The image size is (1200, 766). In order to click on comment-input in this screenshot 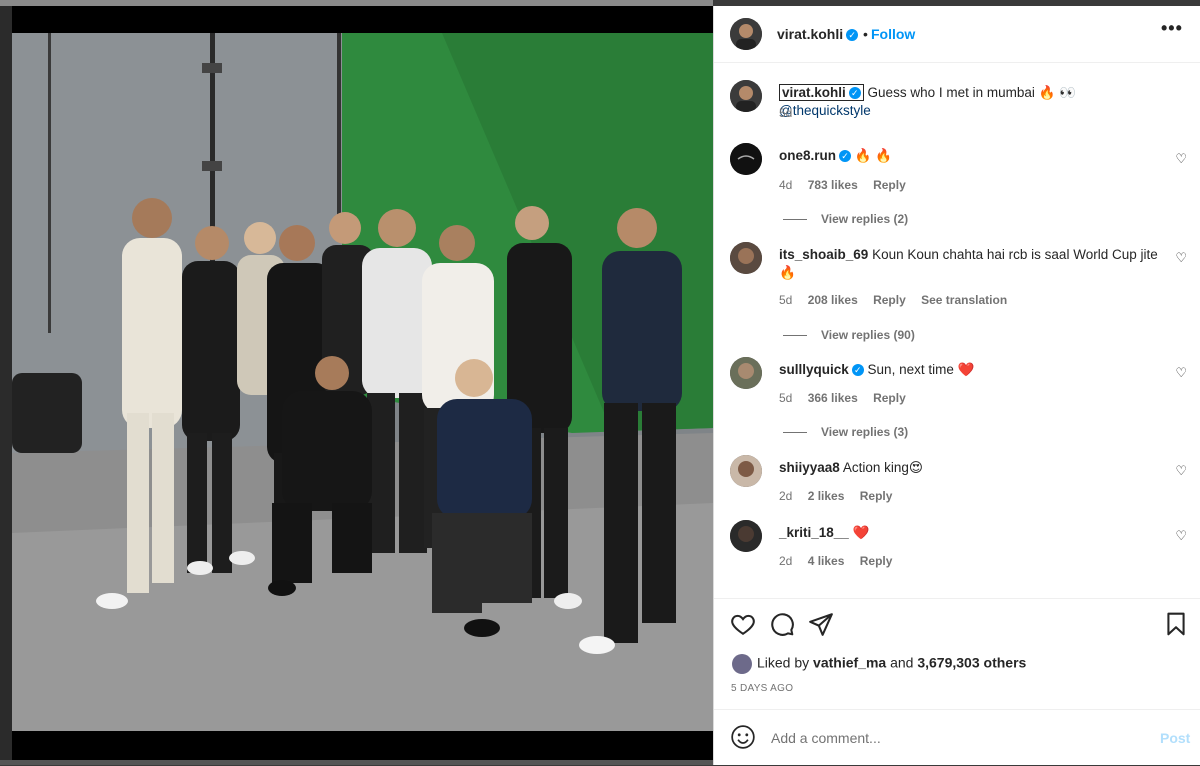, I will do `click(956, 738)`.